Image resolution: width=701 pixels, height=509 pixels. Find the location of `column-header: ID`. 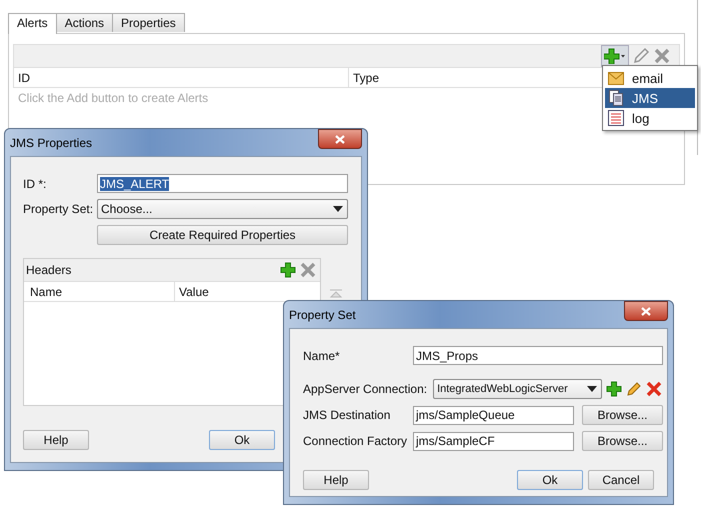

column-header: ID is located at coordinates (181, 77).